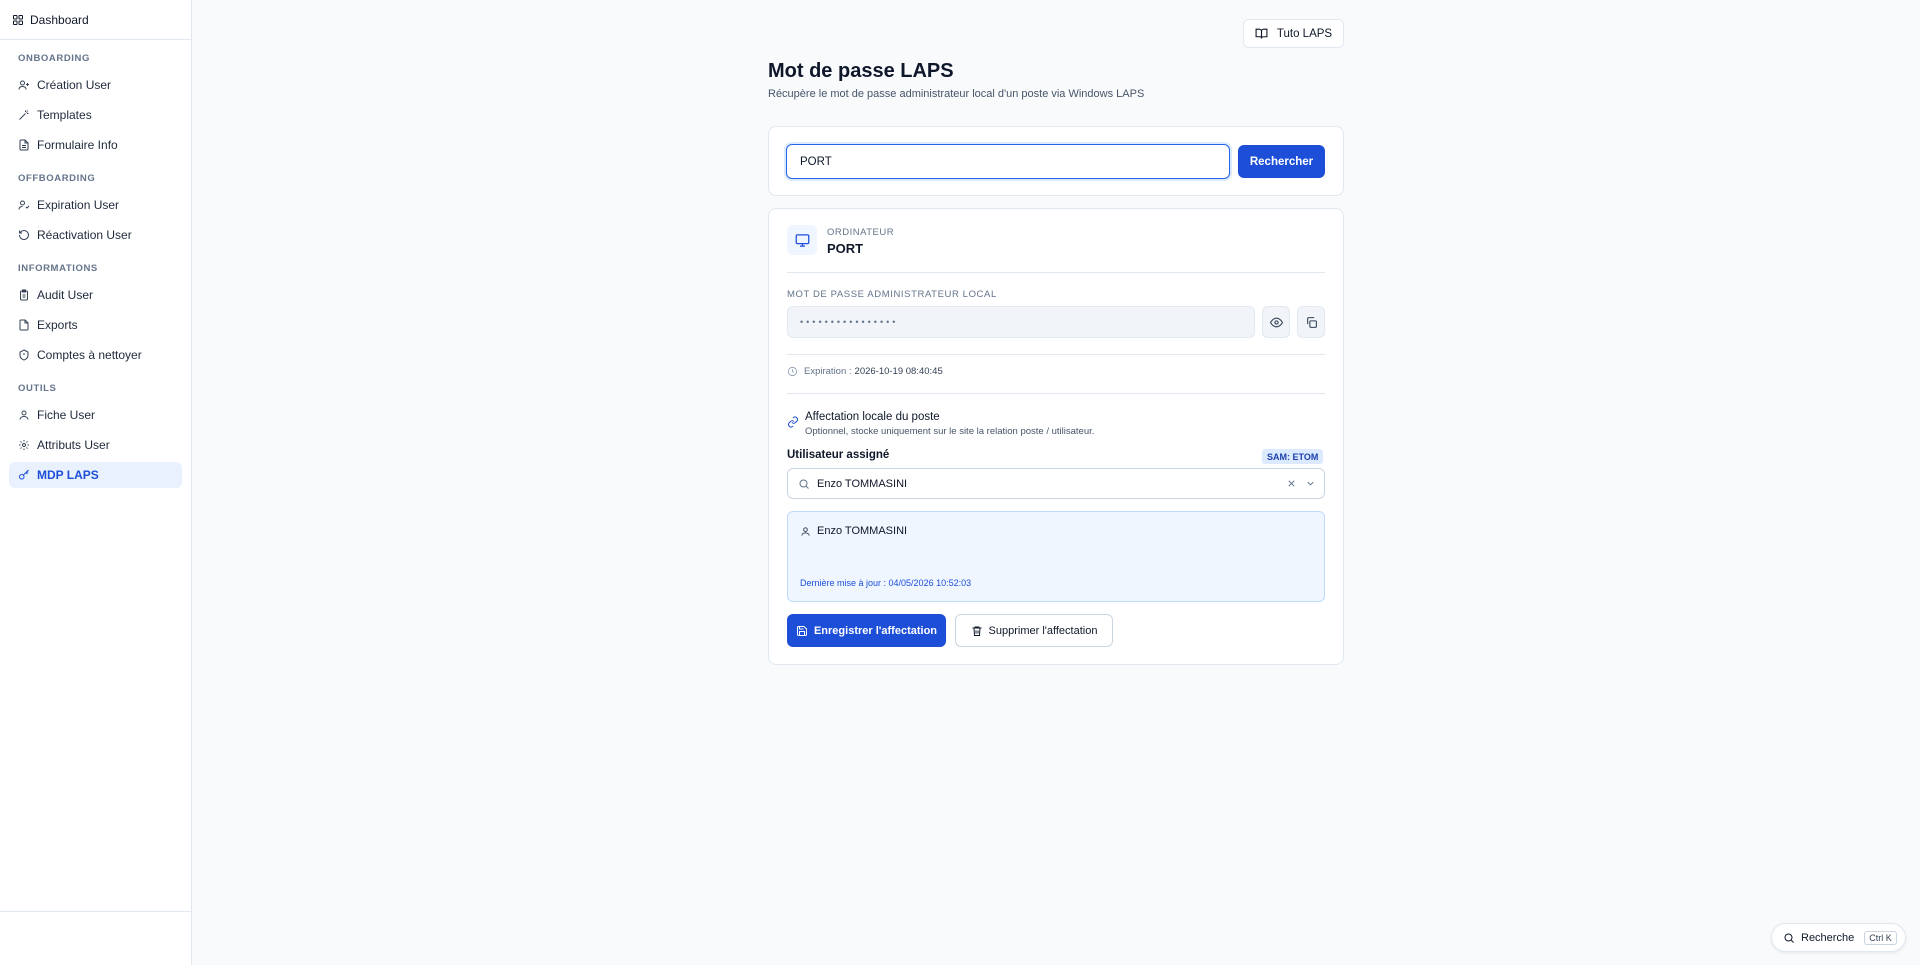 This screenshot has width=1920, height=965. I want to click on command-search-label: Recherche, so click(1828, 937).